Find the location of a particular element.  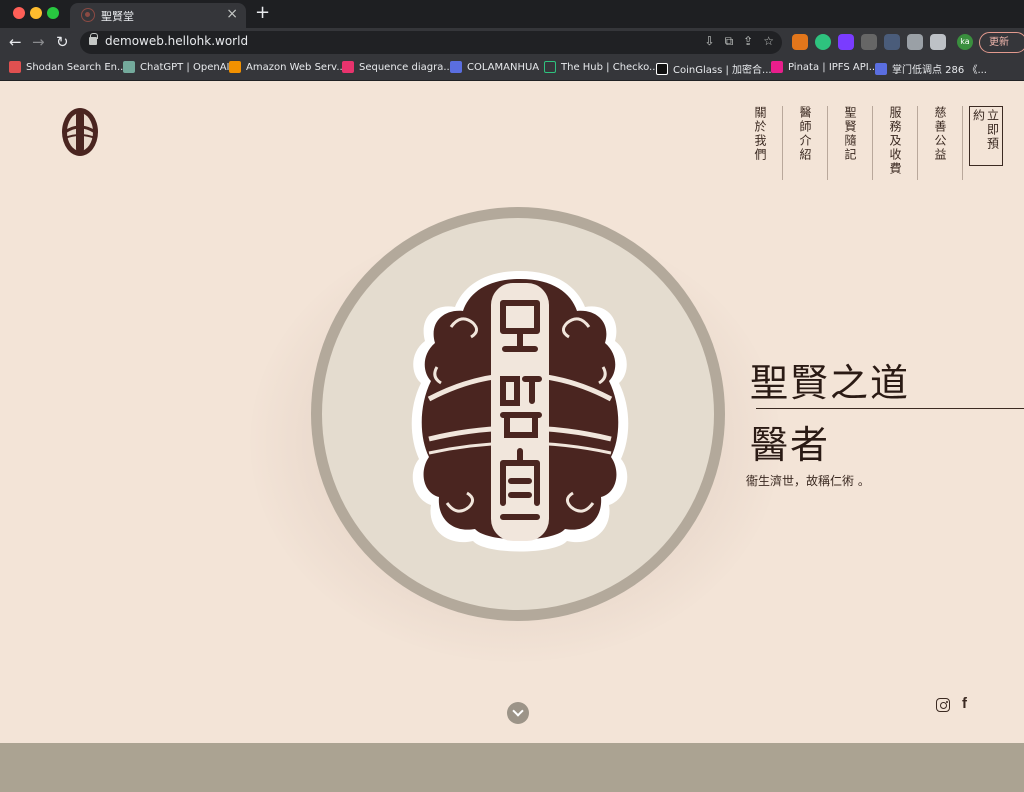

minimize-window-button is located at coordinates (36, 13).